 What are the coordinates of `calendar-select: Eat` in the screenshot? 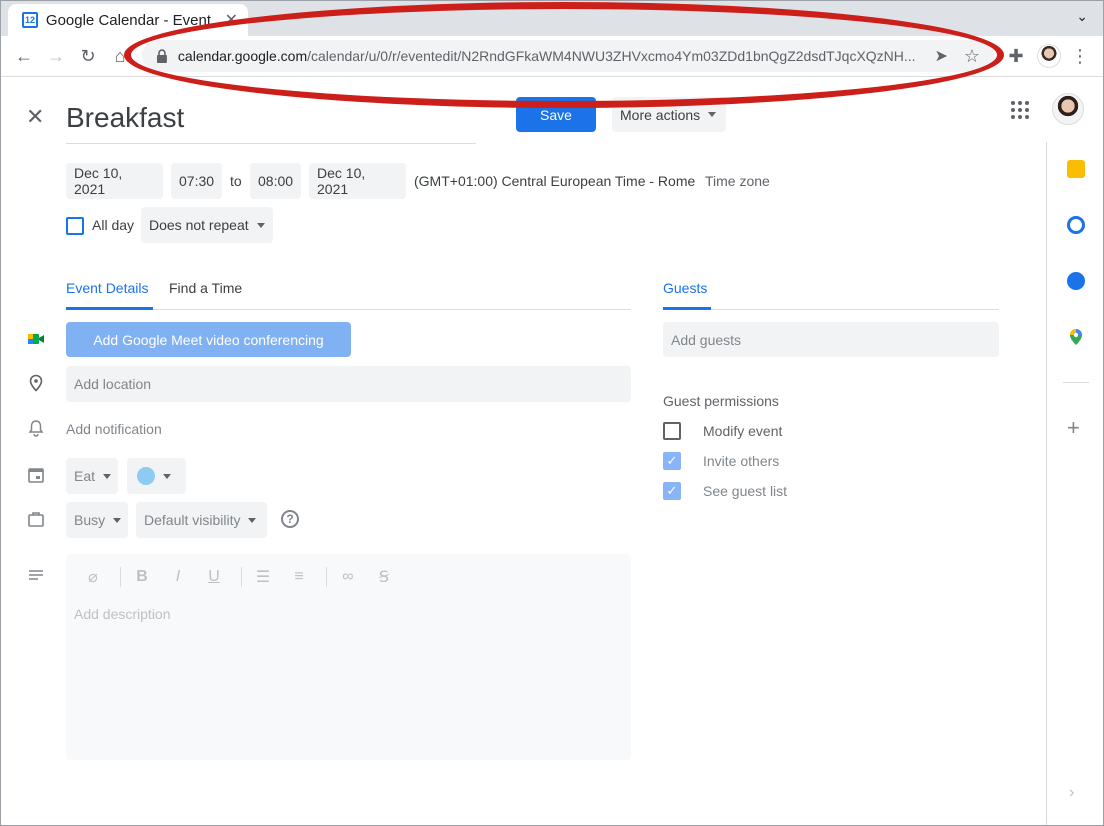 It's located at (92, 476).